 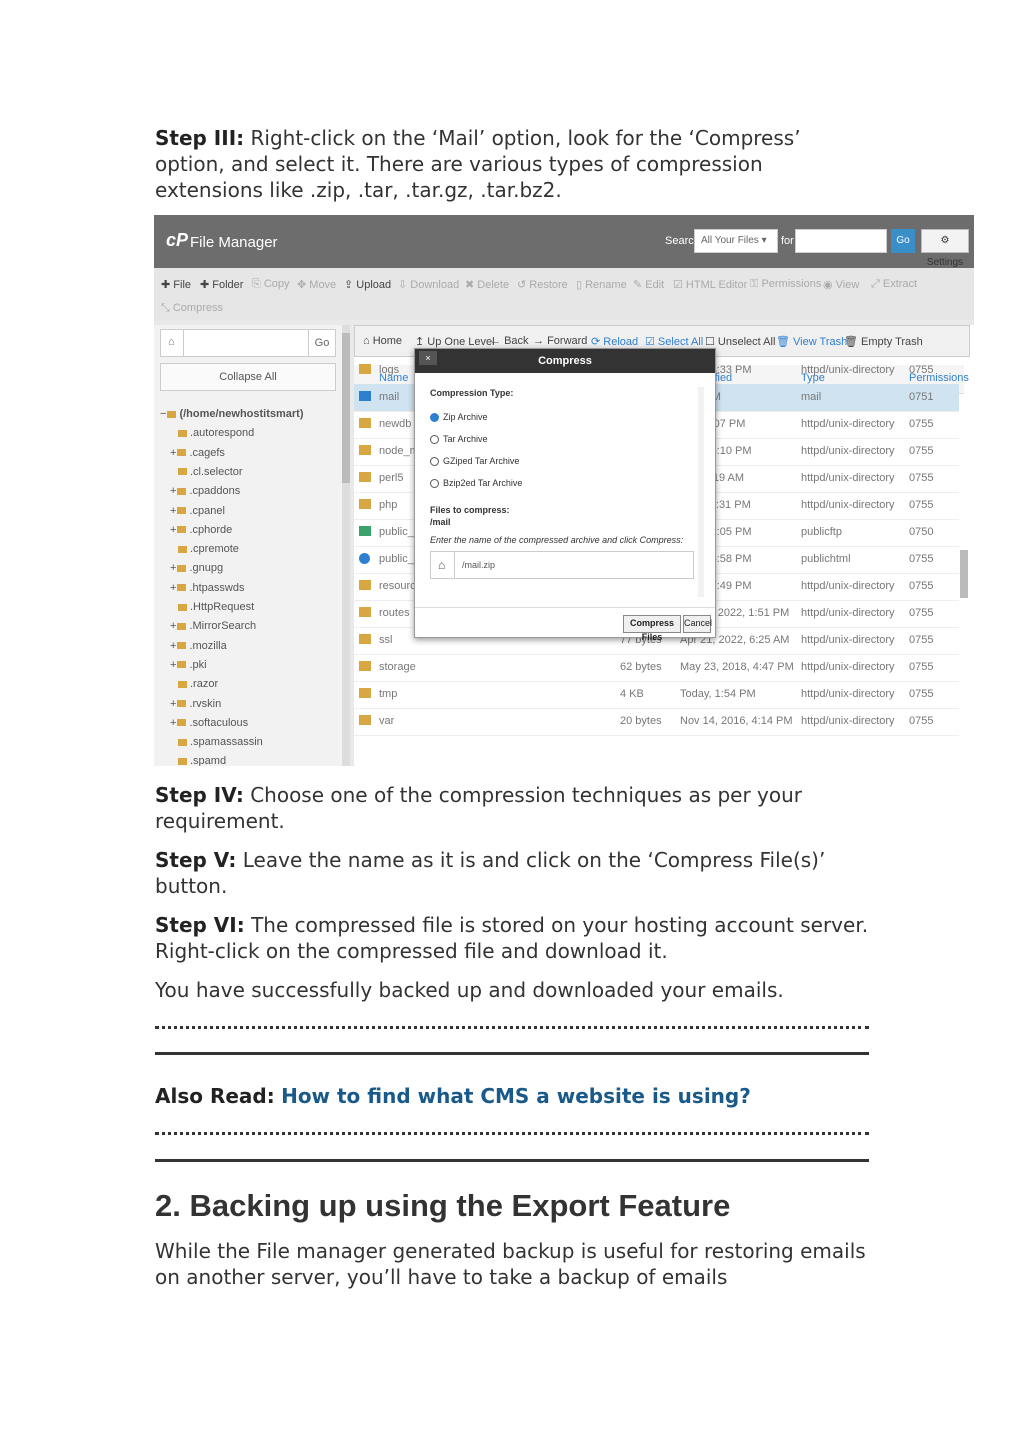 What do you see at coordinates (192, 308) in the screenshot?
I see `toolbar-compress: ⤡ Compress` at bounding box center [192, 308].